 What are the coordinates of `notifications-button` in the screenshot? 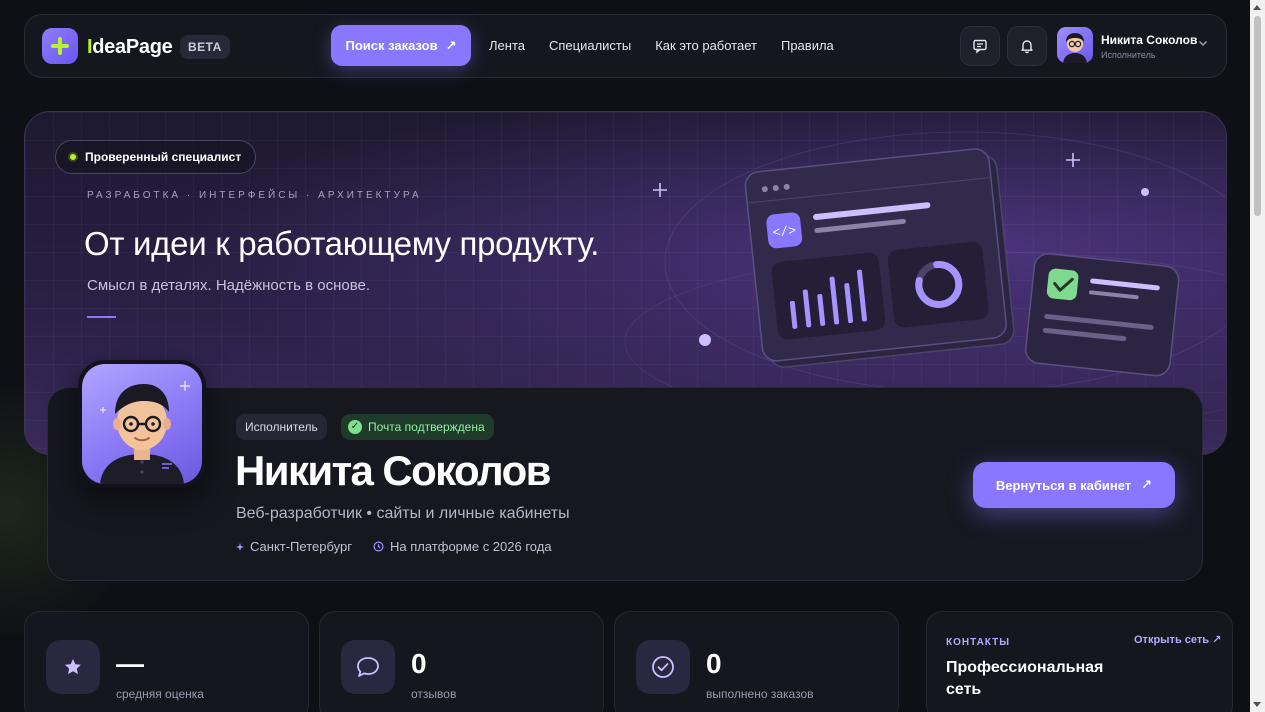 It's located at (1027, 46).